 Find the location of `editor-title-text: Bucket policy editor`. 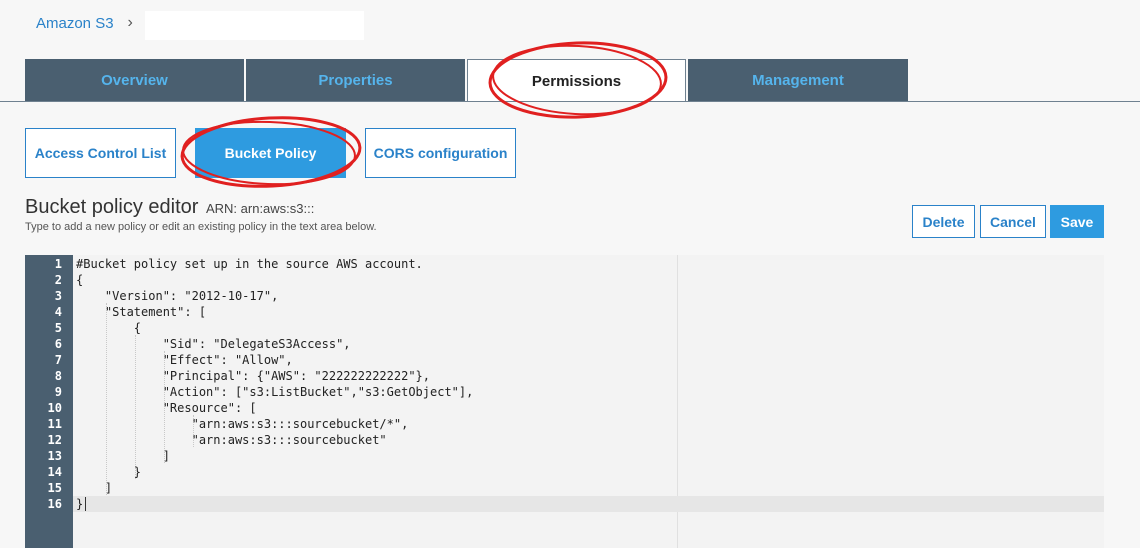

editor-title-text: Bucket policy editor is located at coordinates (112, 207).